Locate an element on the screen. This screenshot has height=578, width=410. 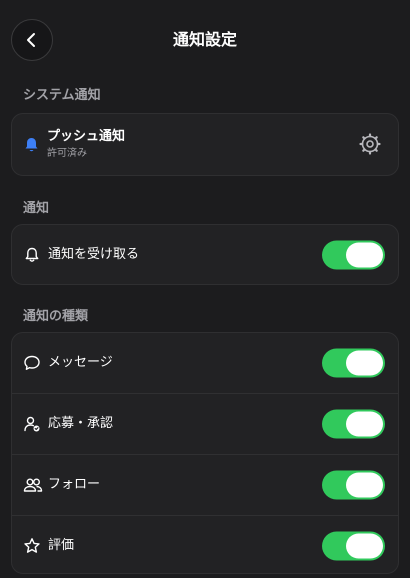
receive-notification-toggle is located at coordinates (353, 254).